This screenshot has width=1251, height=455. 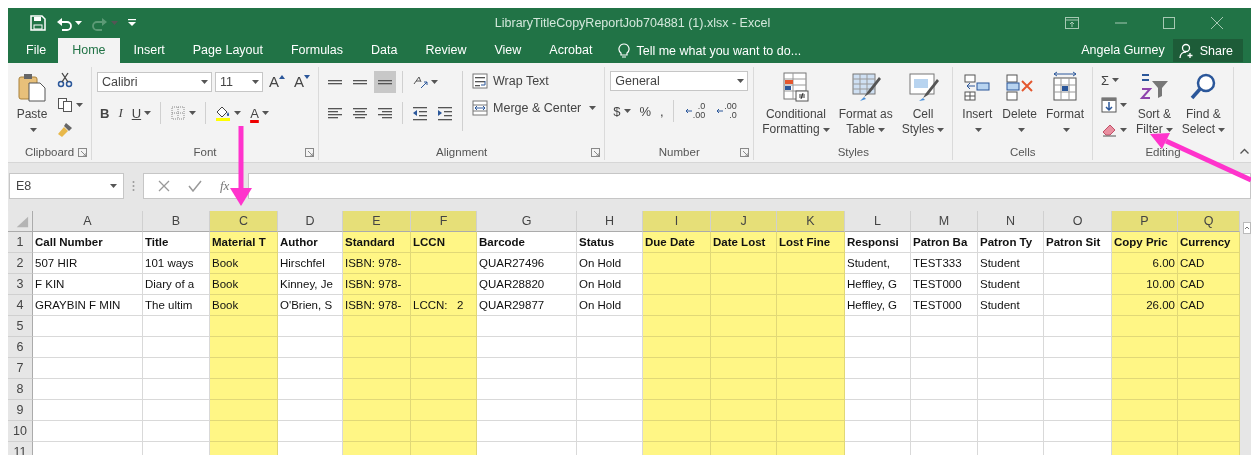 I want to click on decimal-button: .0 .00, so click(x=694, y=111).